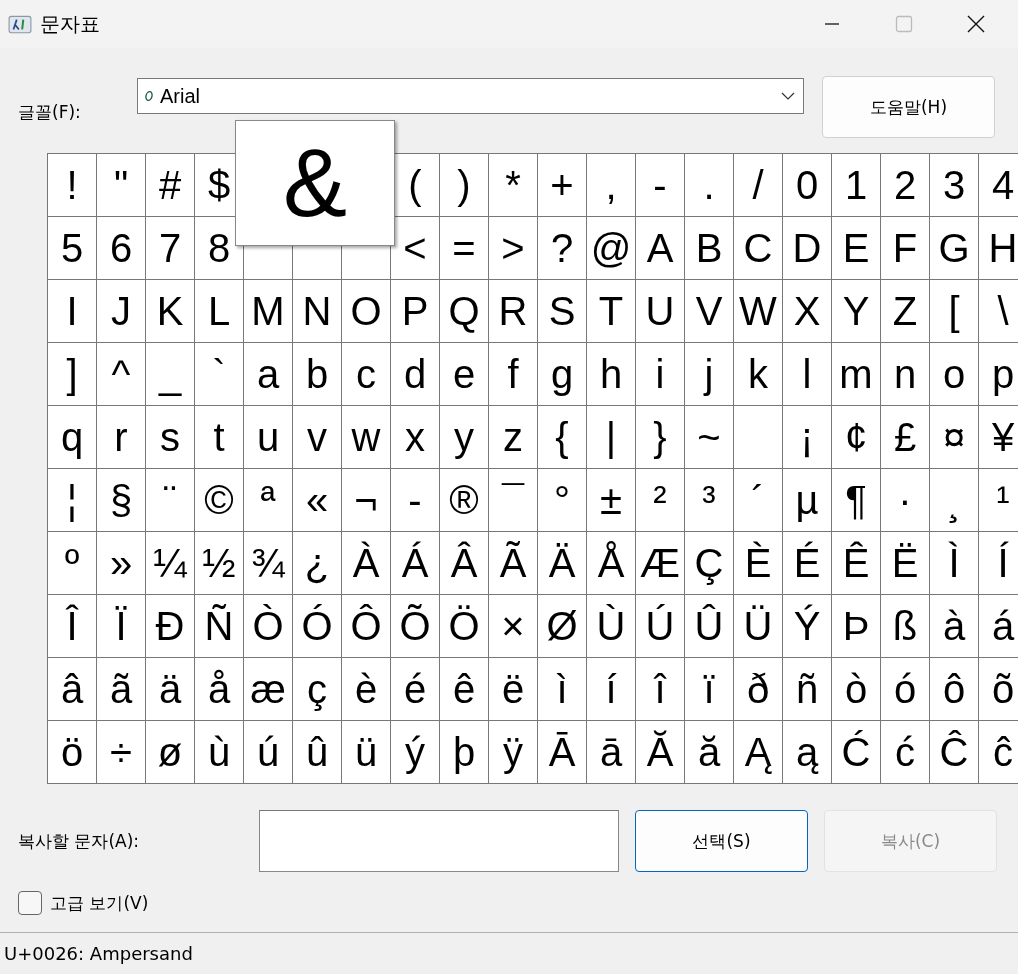  What do you see at coordinates (121, 626) in the screenshot?
I see `character-cell: Ï` at bounding box center [121, 626].